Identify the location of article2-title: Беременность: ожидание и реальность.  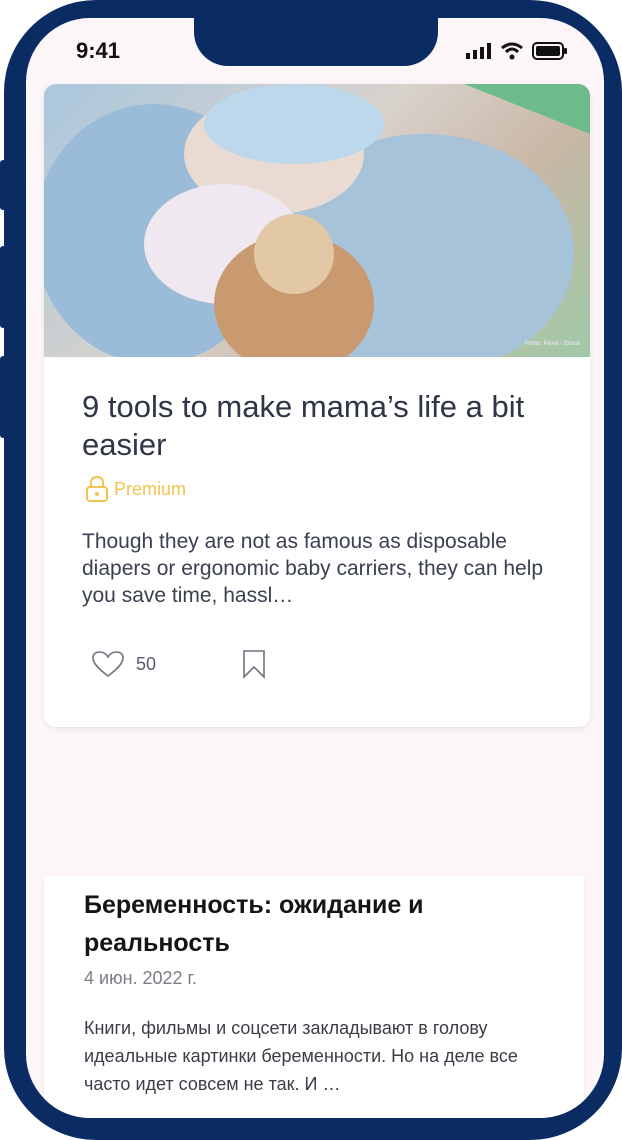
(314, 924).